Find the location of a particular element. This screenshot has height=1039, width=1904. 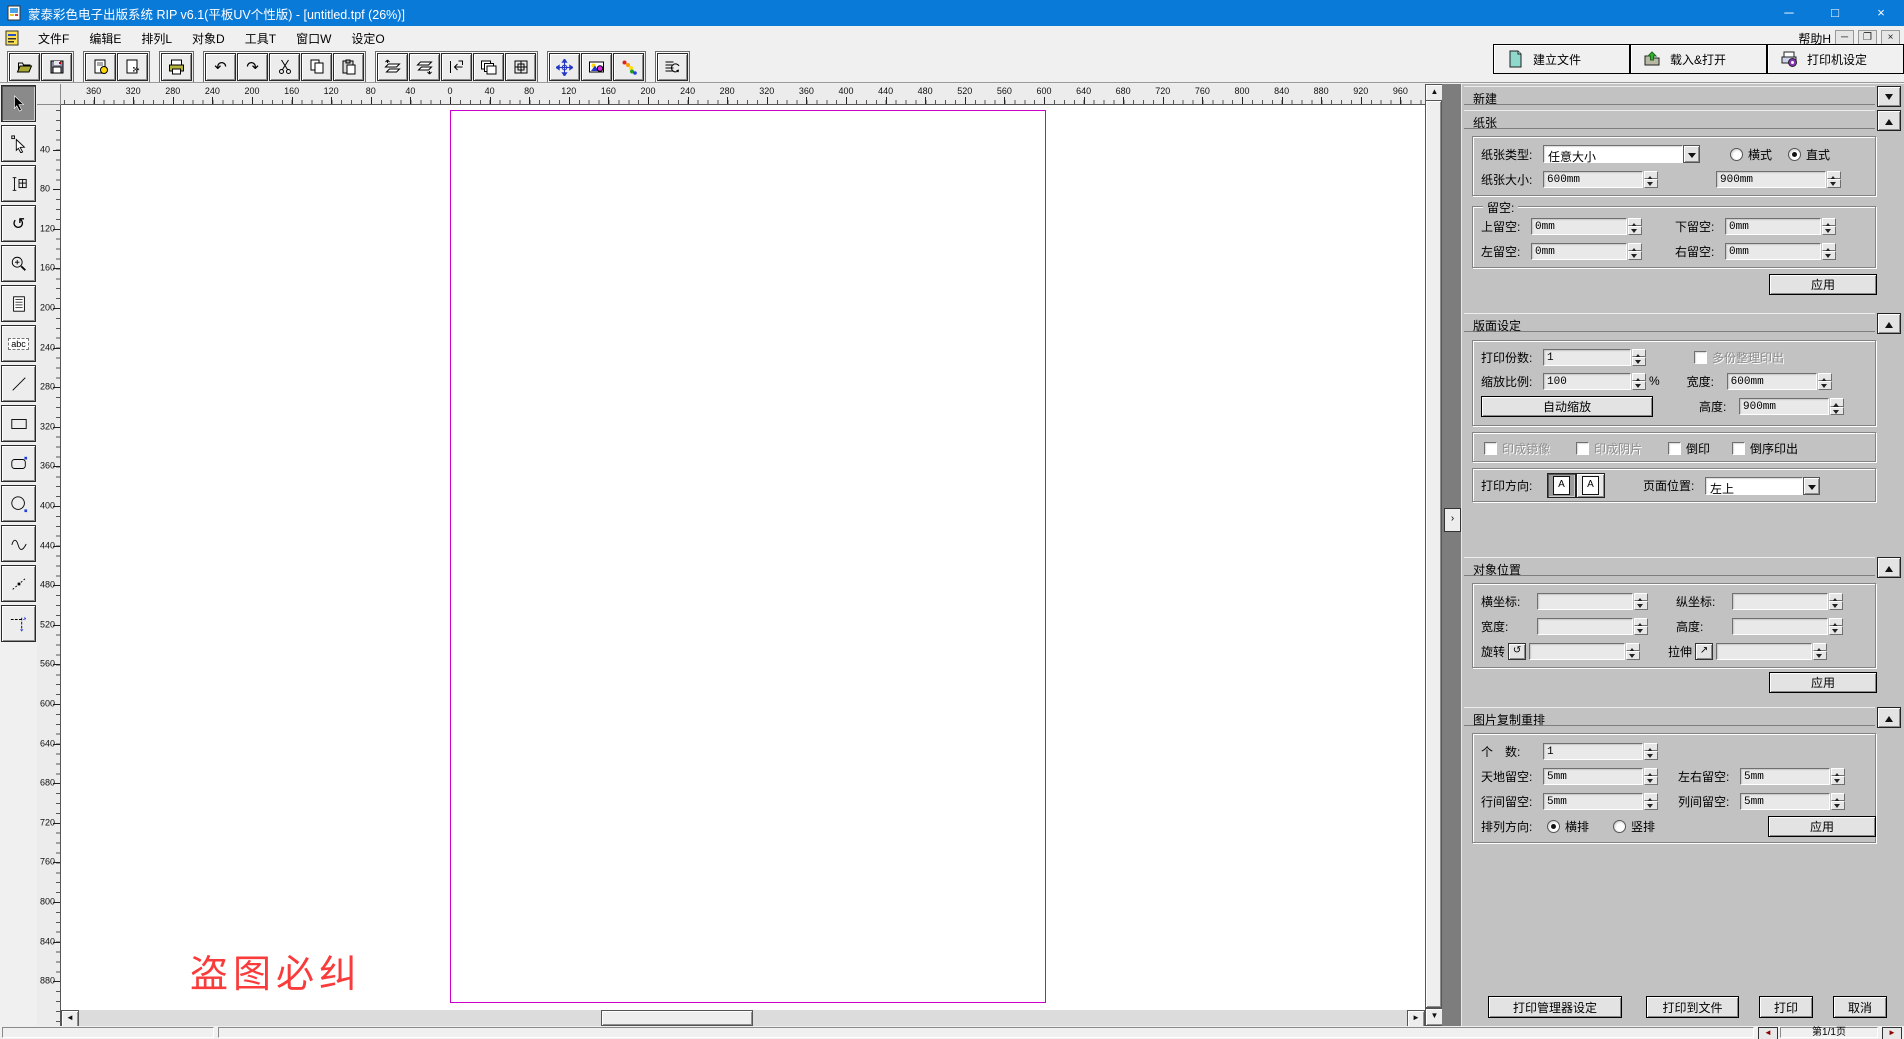

import-bitmap-button is located at coordinates (132, 67).